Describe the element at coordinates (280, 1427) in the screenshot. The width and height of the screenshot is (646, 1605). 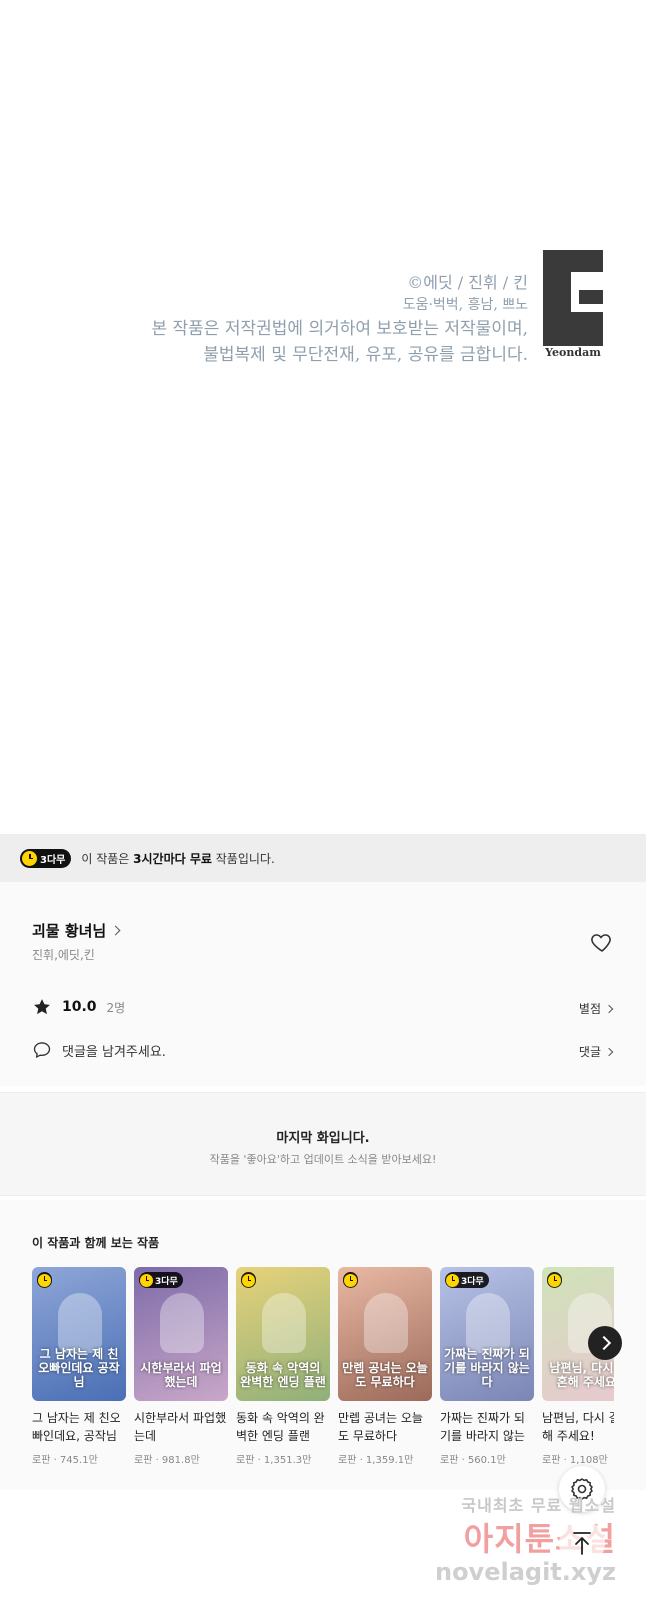
I see `card-title: 동화 속 악역의 완벽한 엔딩 플랜` at that location.